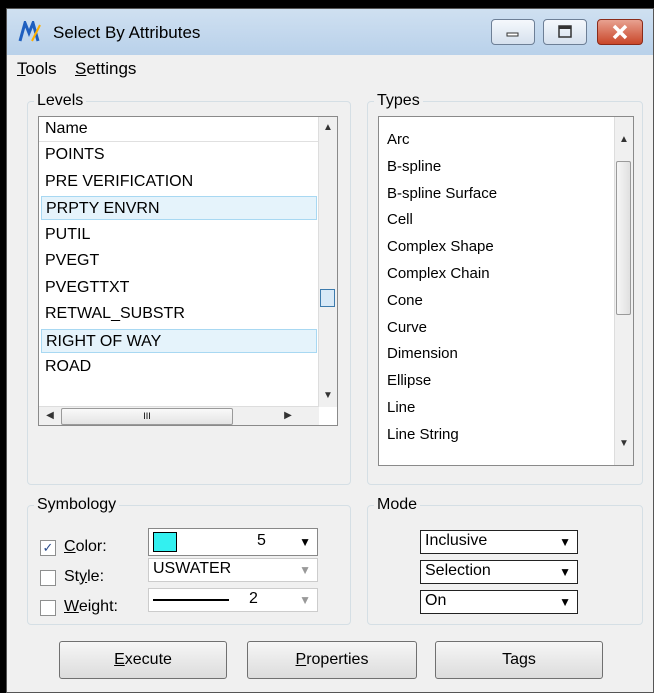 This screenshot has width=654, height=693. Describe the element at coordinates (179, 314) in the screenshot. I see `level-list-item: RETWAL_SUBSTR` at that location.